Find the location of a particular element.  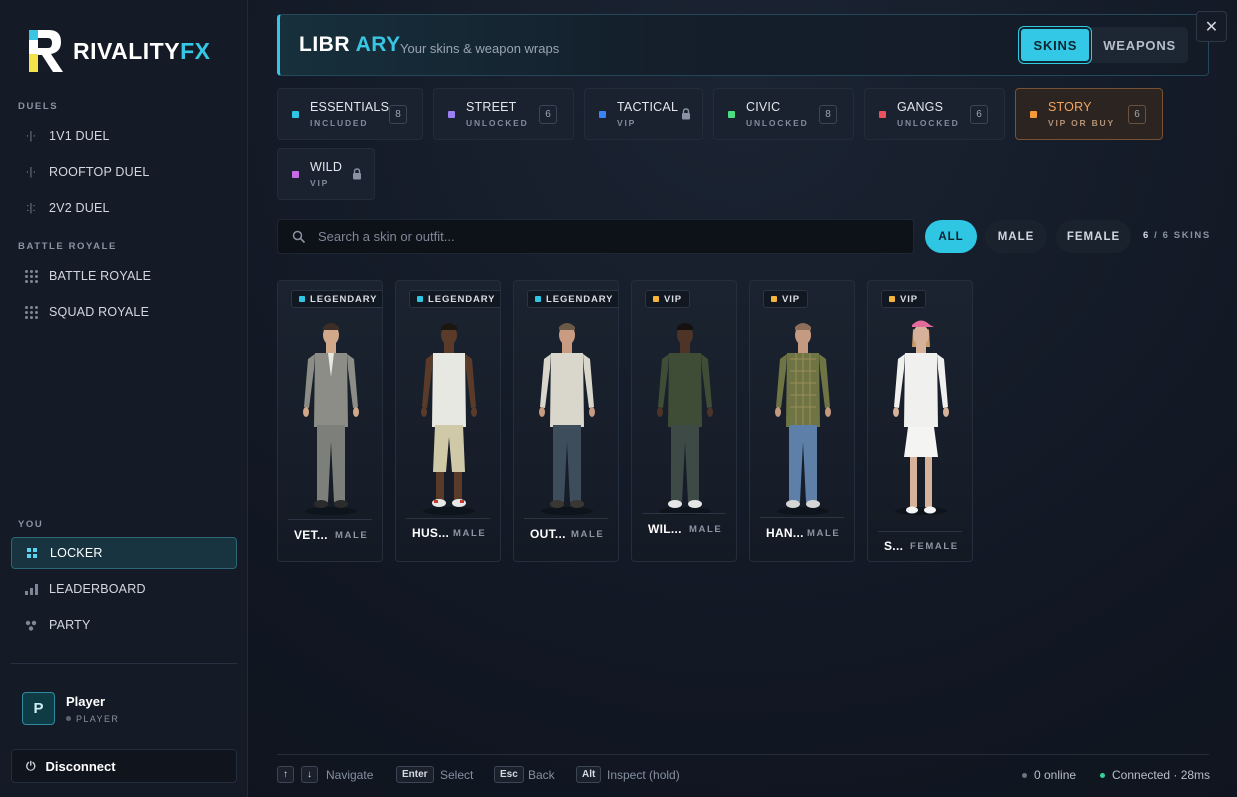

hint-inspect: Inspect (hold) is located at coordinates (643, 775).